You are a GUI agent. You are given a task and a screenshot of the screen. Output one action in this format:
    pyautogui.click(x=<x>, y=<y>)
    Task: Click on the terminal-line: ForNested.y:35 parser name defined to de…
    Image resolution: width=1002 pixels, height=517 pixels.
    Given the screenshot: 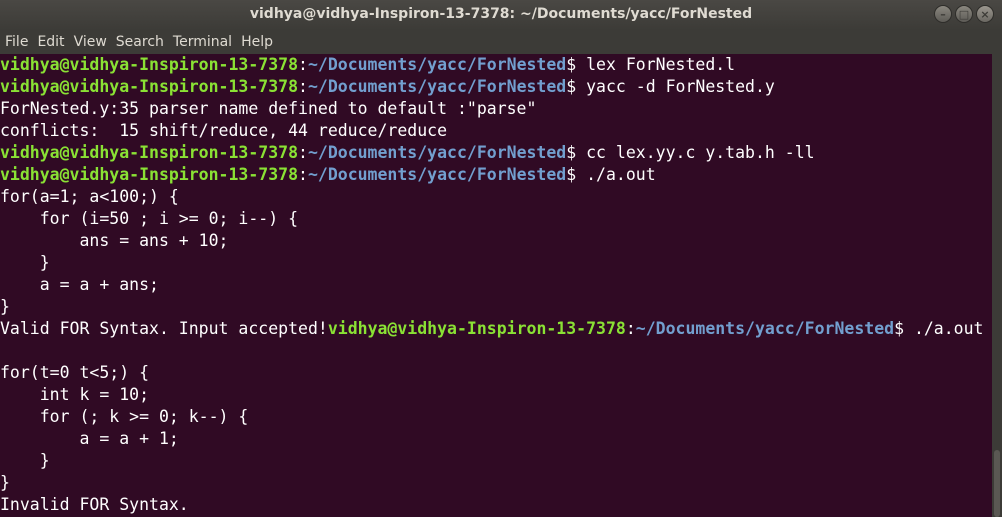 What is the action you would take?
    pyautogui.click(x=491, y=109)
    